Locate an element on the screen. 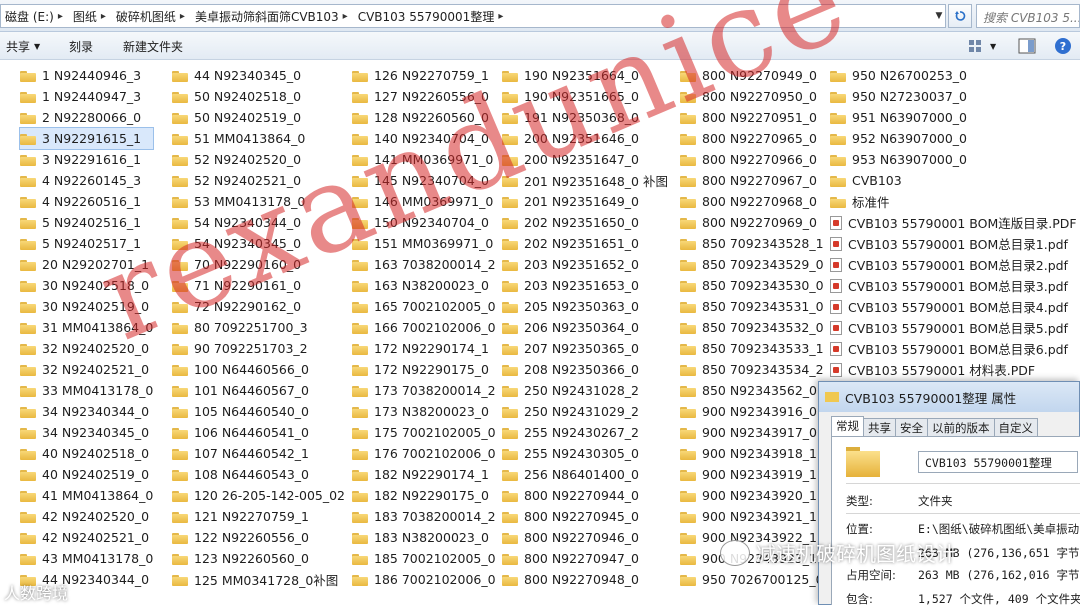  file-list-item: 标准件 is located at coordinates (953, 201).